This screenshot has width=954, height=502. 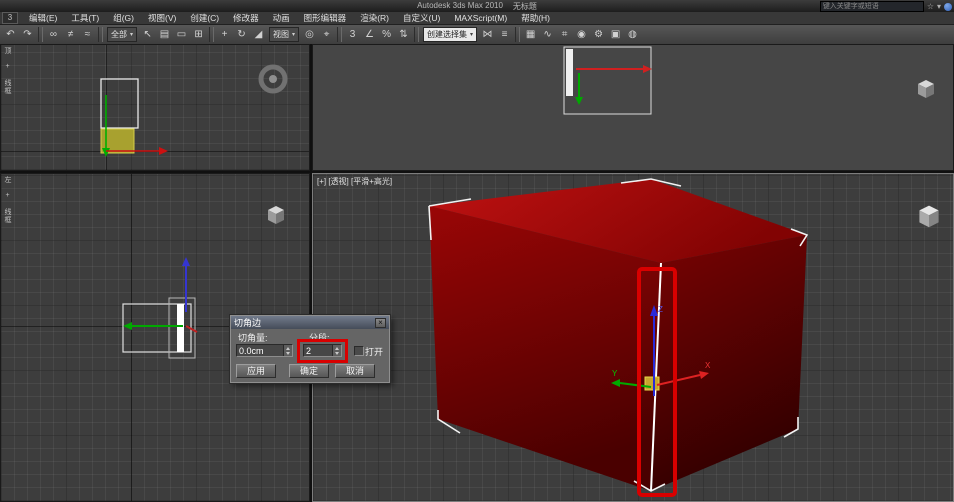 What do you see at coordinates (632, 34) in the screenshot?
I see `render-production-icon: ◍` at bounding box center [632, 34].